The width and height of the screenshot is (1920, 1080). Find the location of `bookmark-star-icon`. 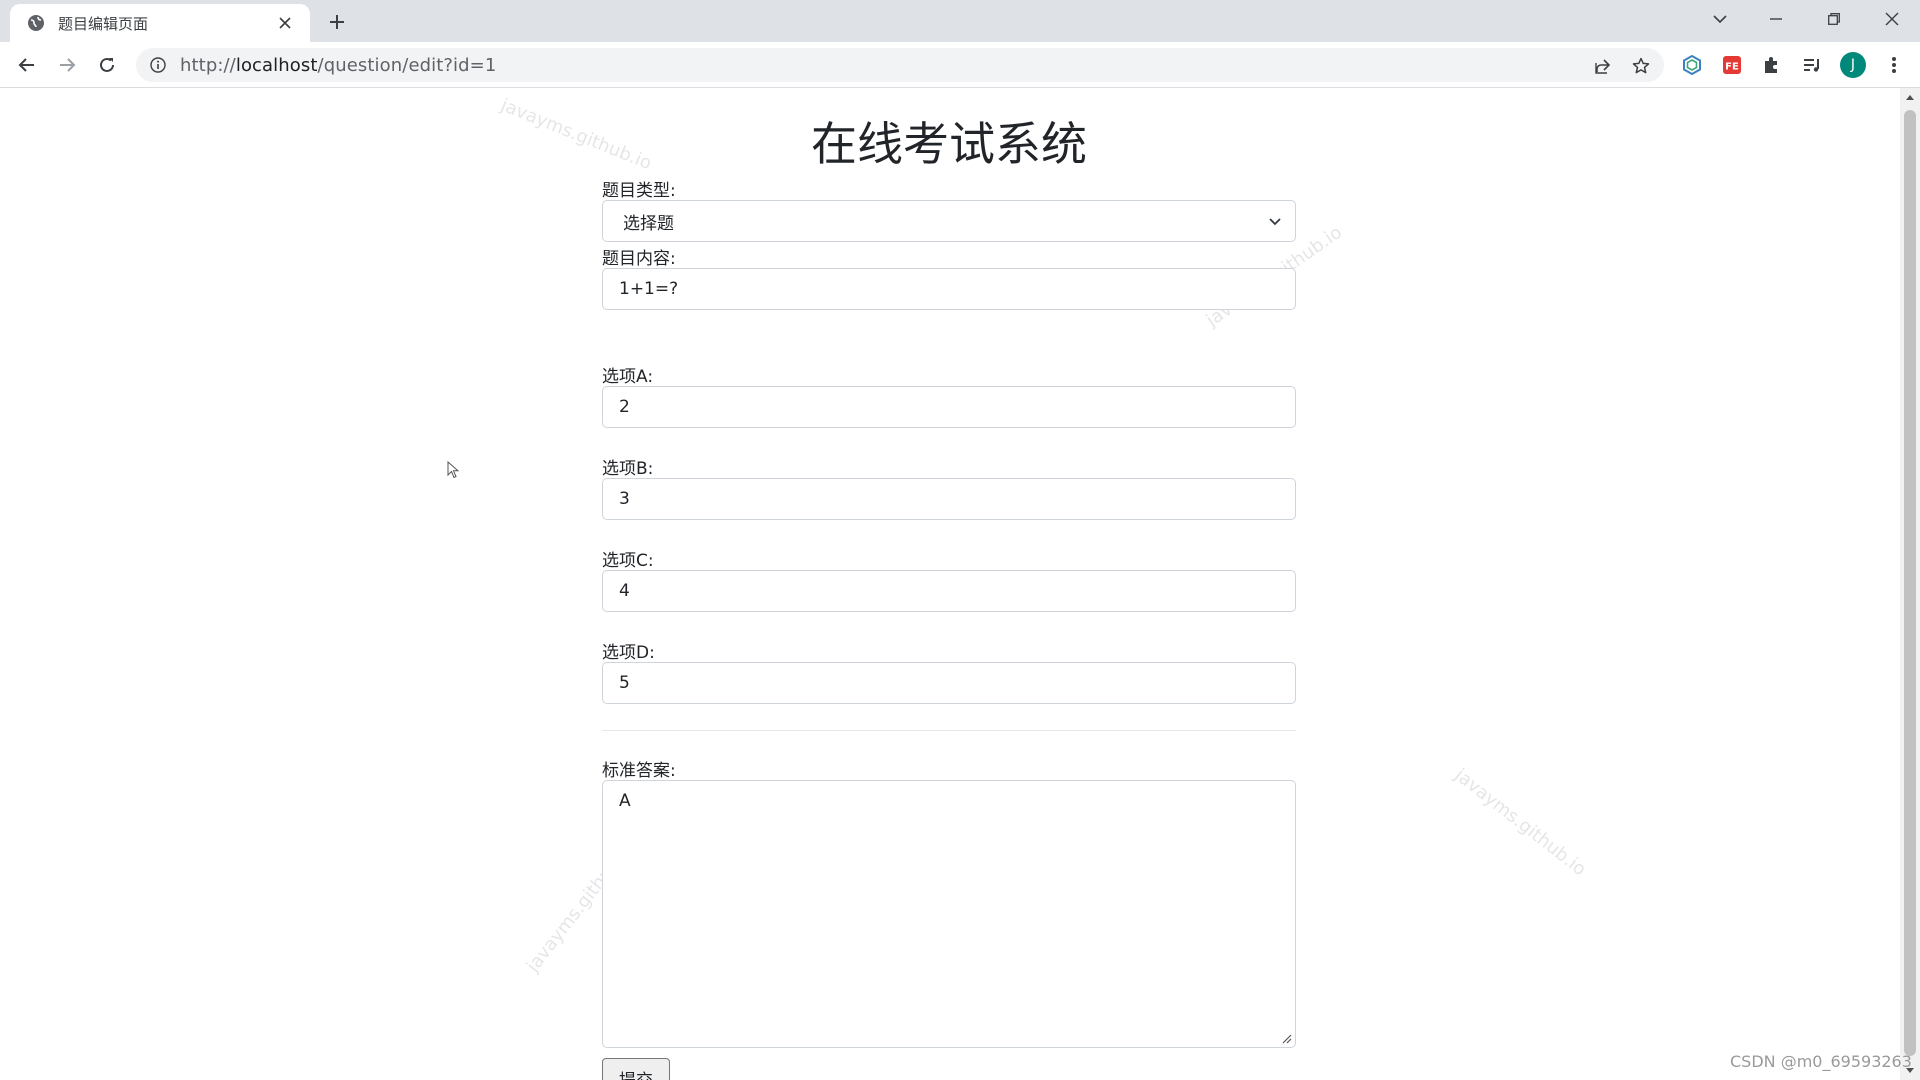

bookmark-star-icon is located at coordinates (1641, 66).